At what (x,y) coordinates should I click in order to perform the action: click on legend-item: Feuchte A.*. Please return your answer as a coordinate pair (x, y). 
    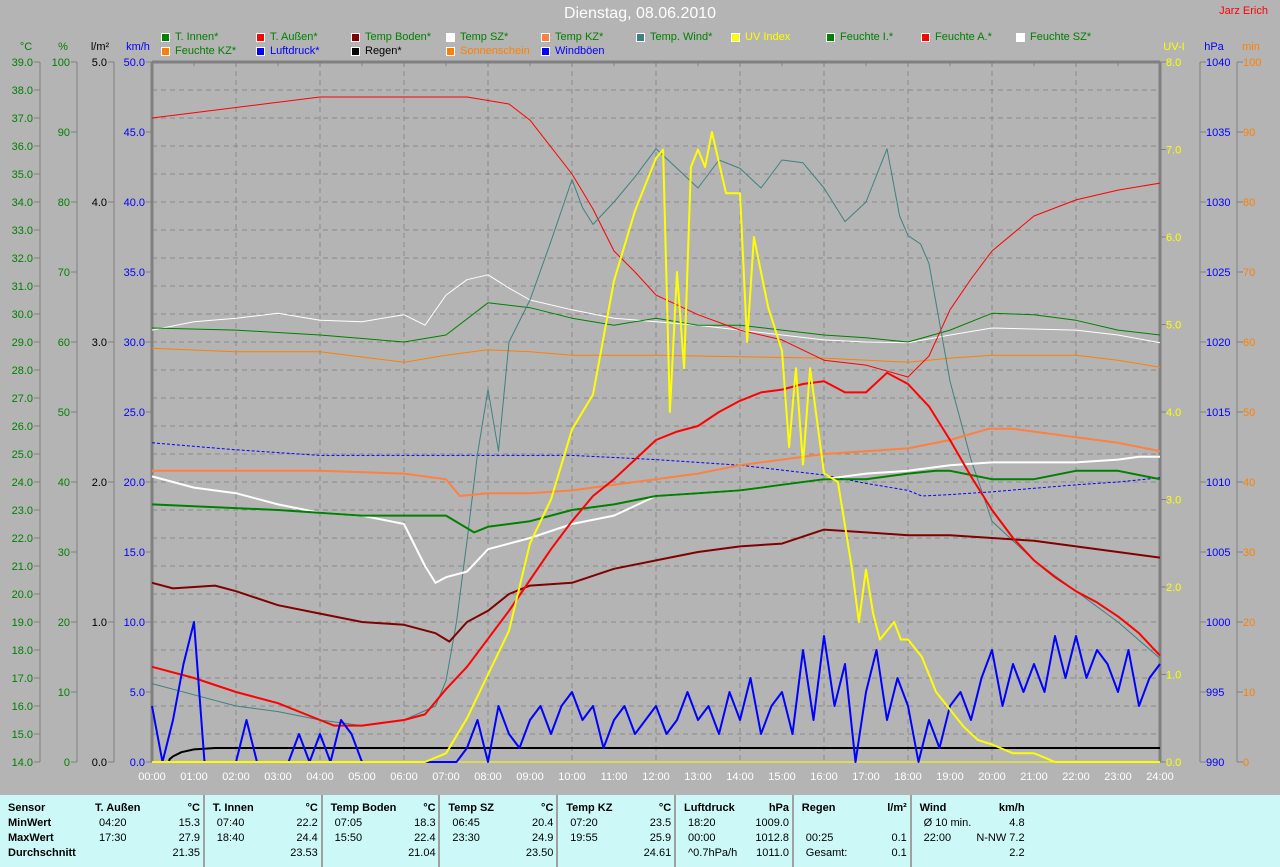
    Looking at the image, I should click on (956, 37).